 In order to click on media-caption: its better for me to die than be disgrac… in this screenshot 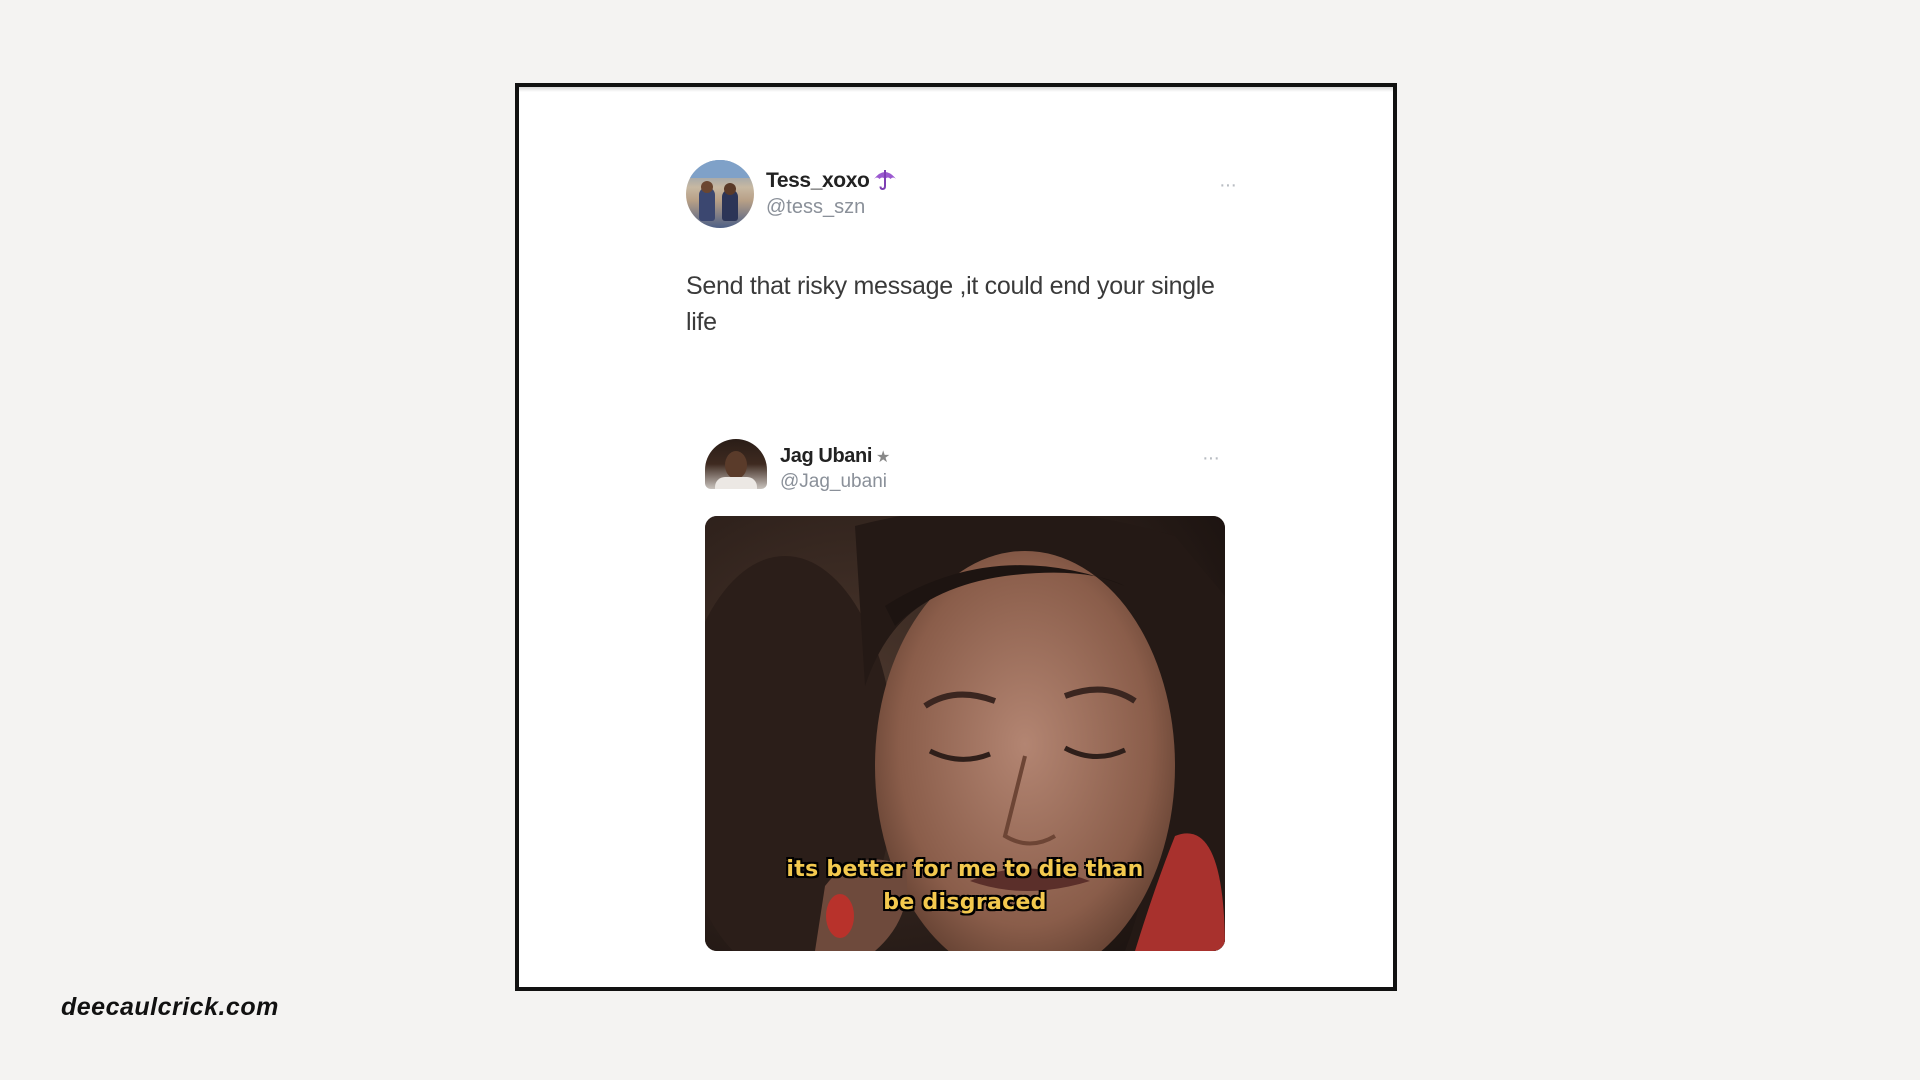, I will do `click(965, 886)`.